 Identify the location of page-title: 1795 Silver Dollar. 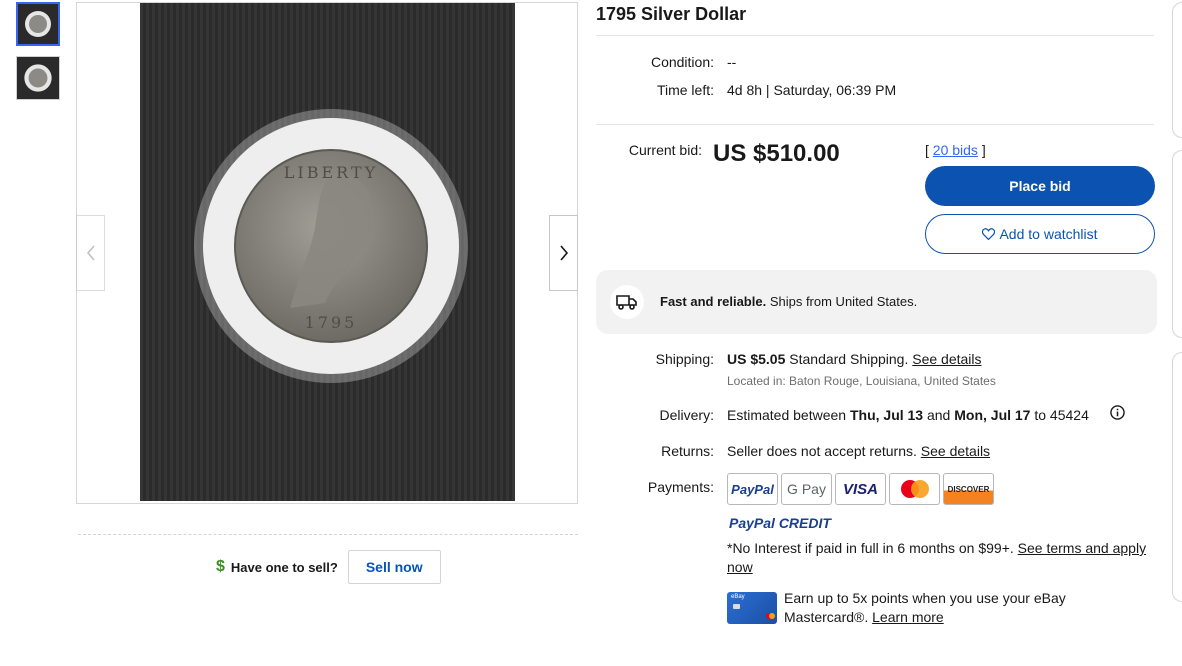
(671, 14).